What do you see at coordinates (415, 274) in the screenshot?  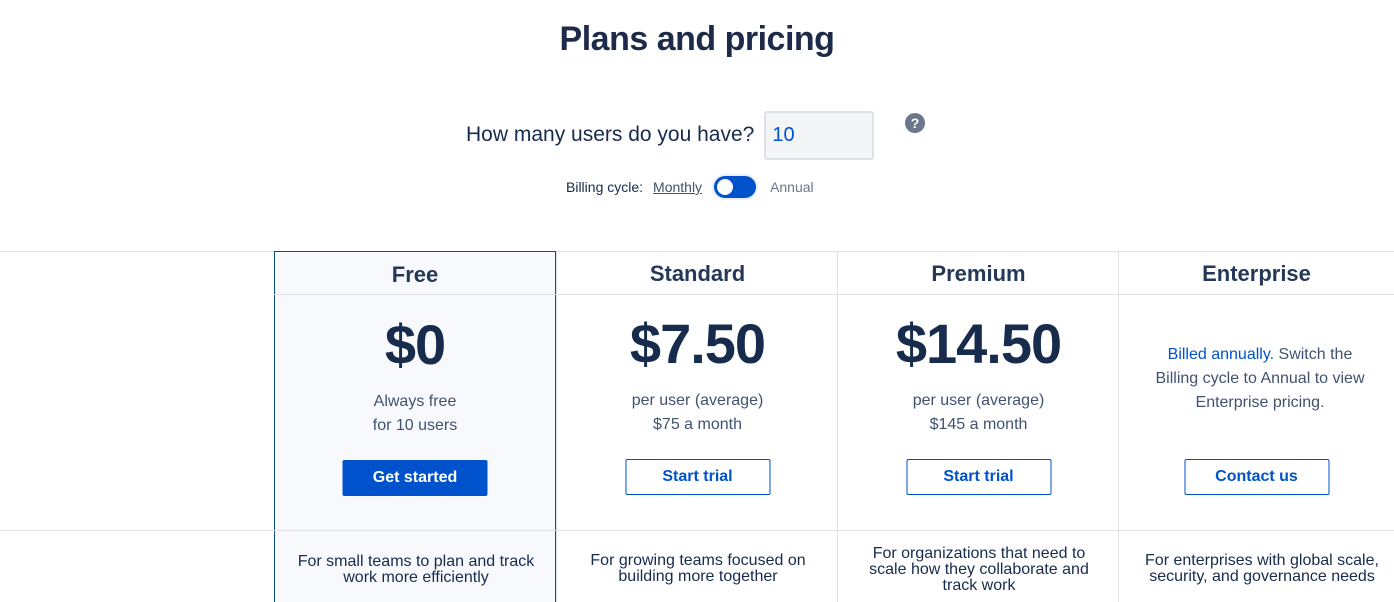 I see `plan-name: Free` at bounding box center [415, 274].